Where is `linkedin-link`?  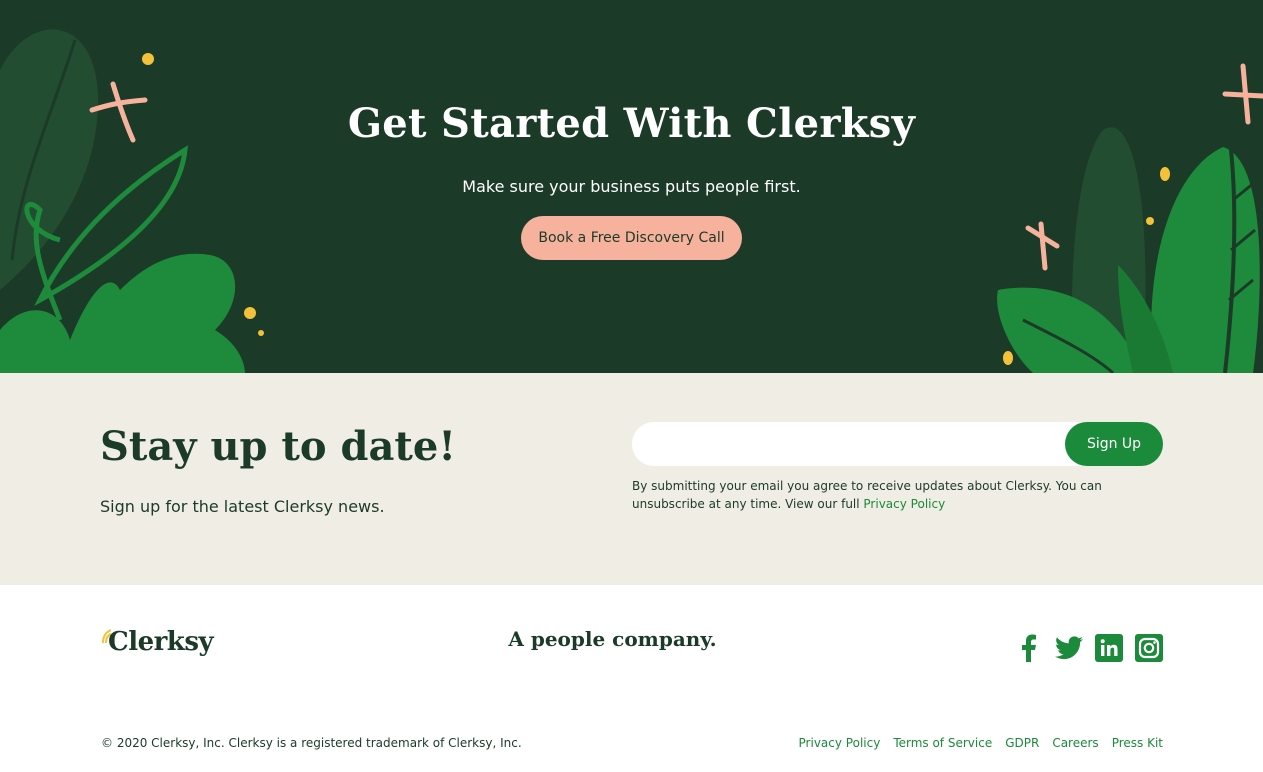 linkedin-link is located at coordinates (1109, 648).